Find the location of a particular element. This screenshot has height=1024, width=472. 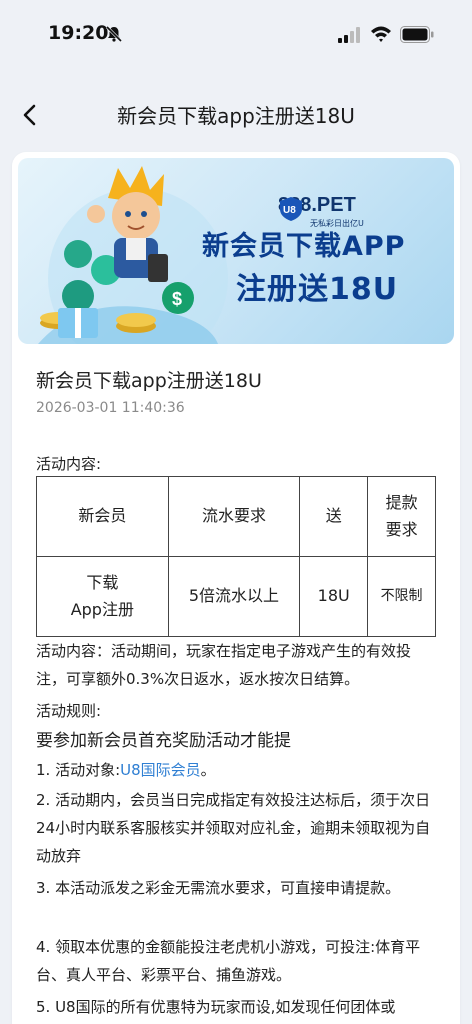

rule-item-5: 5. U8国际的所有优惠特为玩家而设,如发现任何团体或 is located at coordinates (216, 1007).